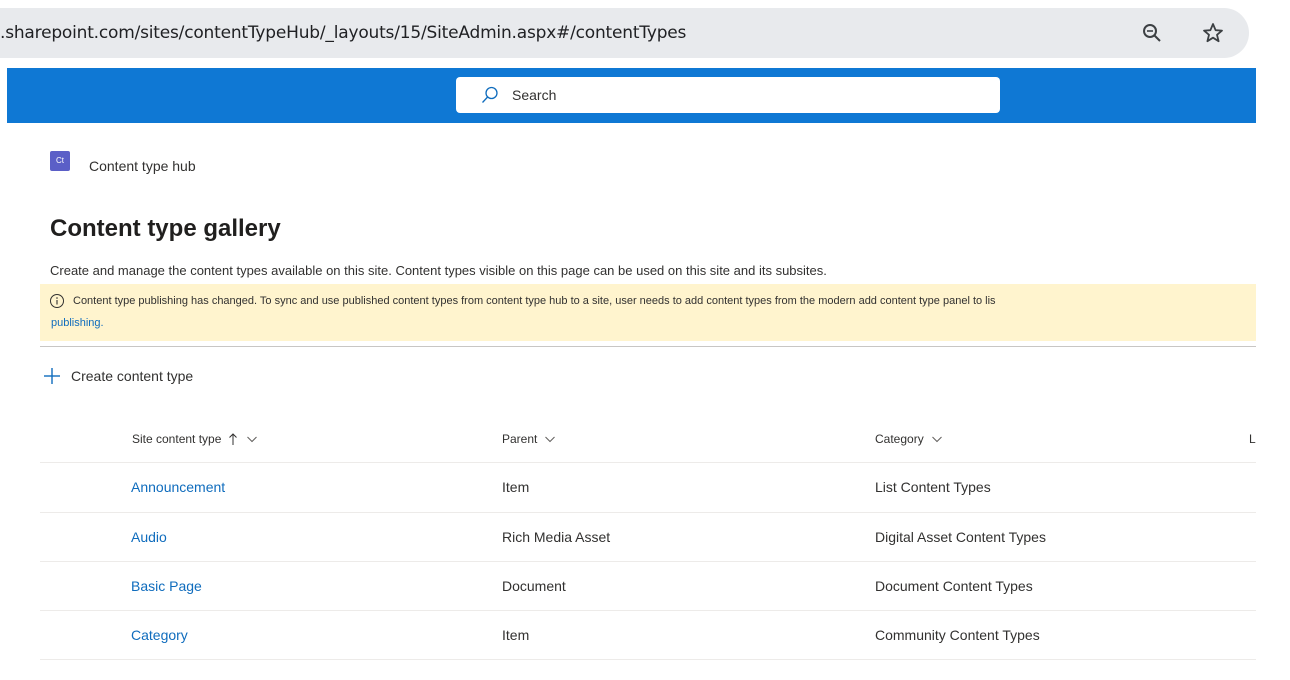 Image resolution: width=1290 pixels, height=680 pixels. I want to click on column-header-label: Parent, so click(520, 439).